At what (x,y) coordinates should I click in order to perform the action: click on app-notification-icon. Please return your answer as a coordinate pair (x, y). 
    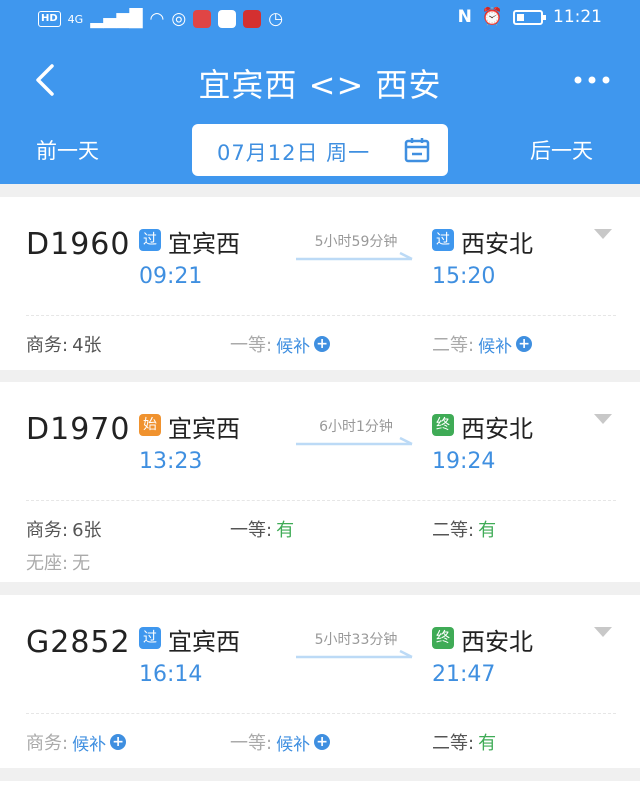
    Looking at the image, I should click on (202, 19).